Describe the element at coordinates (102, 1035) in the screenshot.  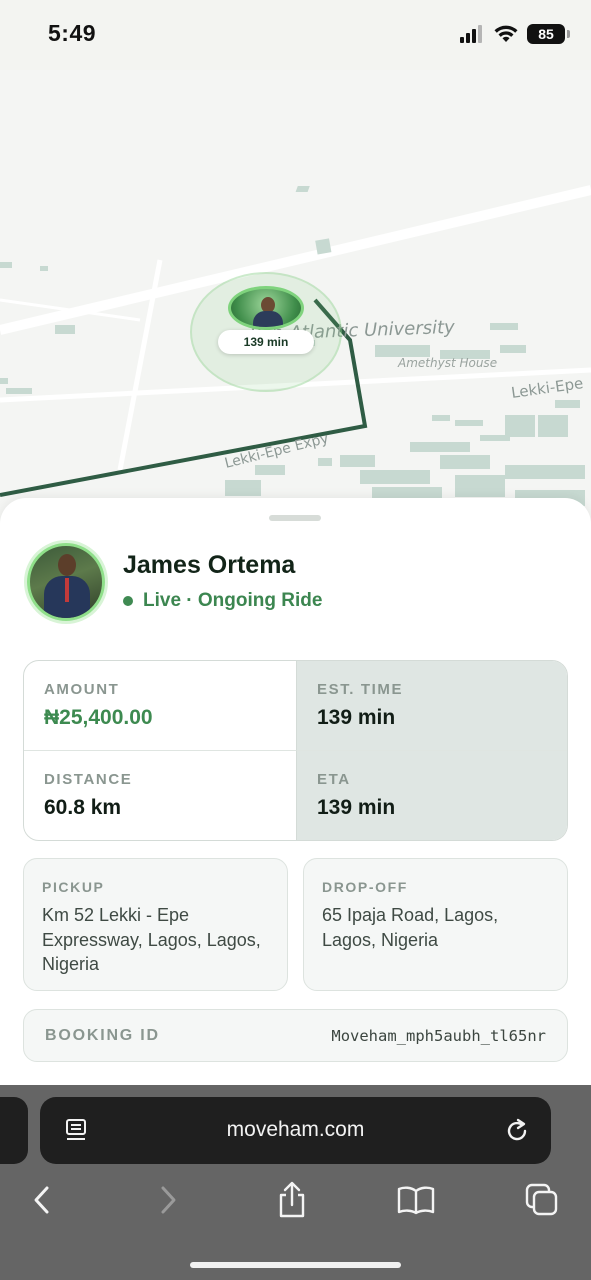
I see `booking-id-label: BOOKING ID` at that location.